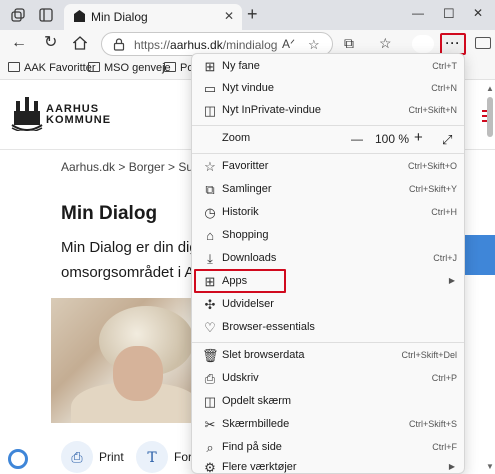 The width and height of the screenshot is (495, 474). I want to click on sidebar-toggle-icon, so click(483, 43).